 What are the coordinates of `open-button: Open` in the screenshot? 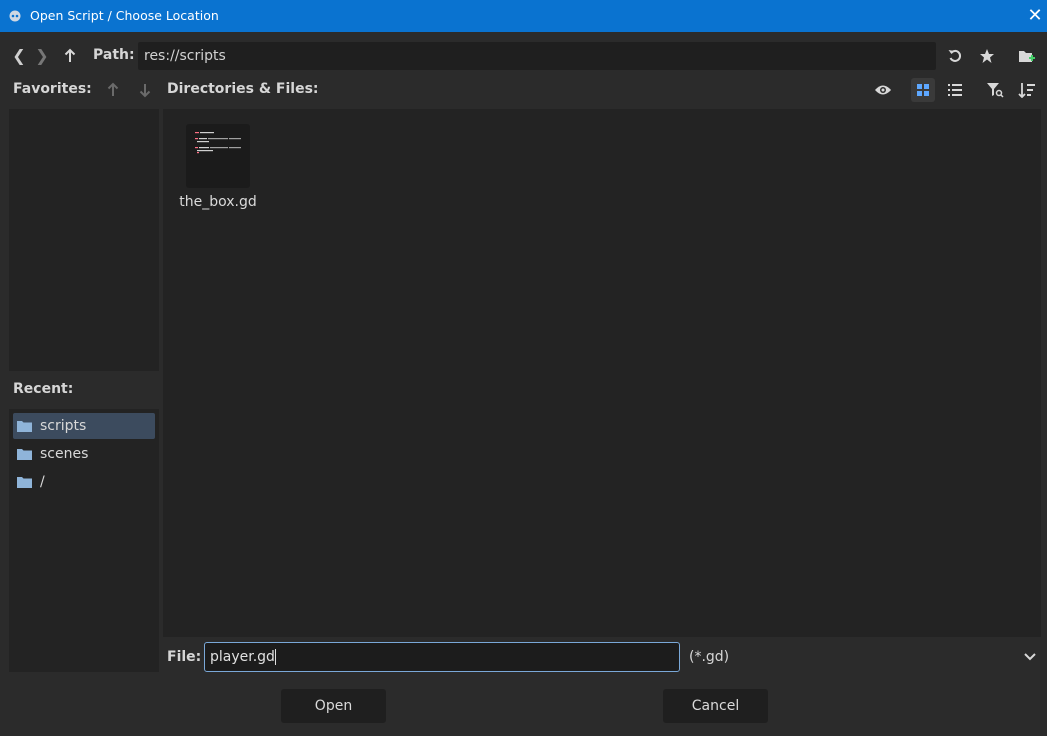 It's located at (333, 706).